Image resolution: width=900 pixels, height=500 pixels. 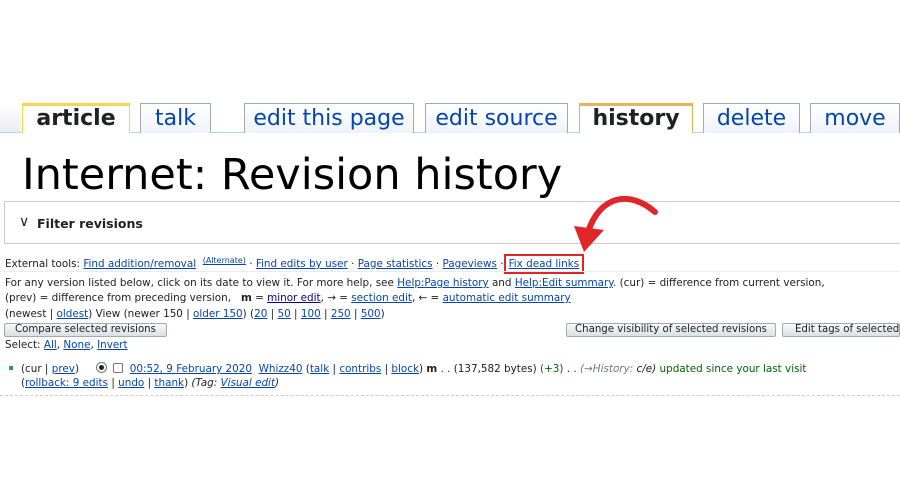 What do you see at coordinates (733, 369) in the screenshot?
I see `updated-since-last-visit: updated since your last visit` at bounding box center [733, 369].